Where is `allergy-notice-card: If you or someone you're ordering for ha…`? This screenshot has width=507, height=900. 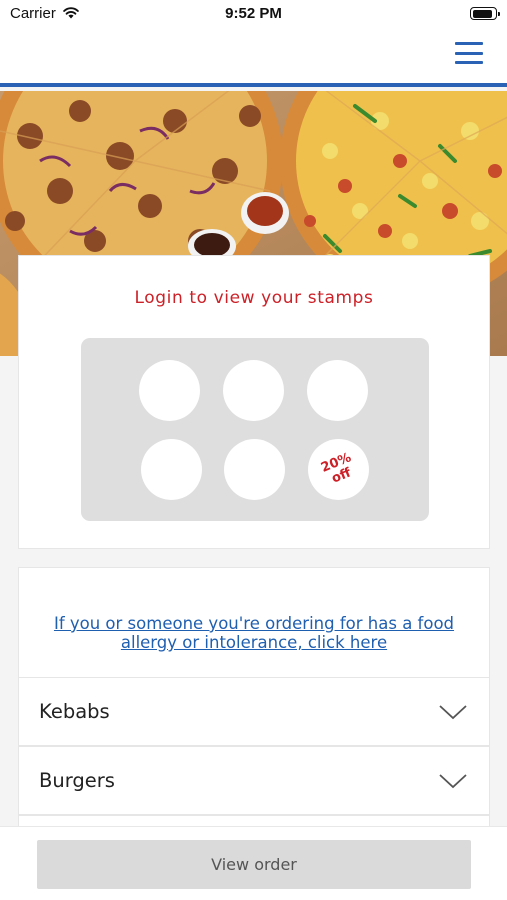 allergy-notice-card: If you or someone you're ordering for ha… is located at coordinates (254, 622).